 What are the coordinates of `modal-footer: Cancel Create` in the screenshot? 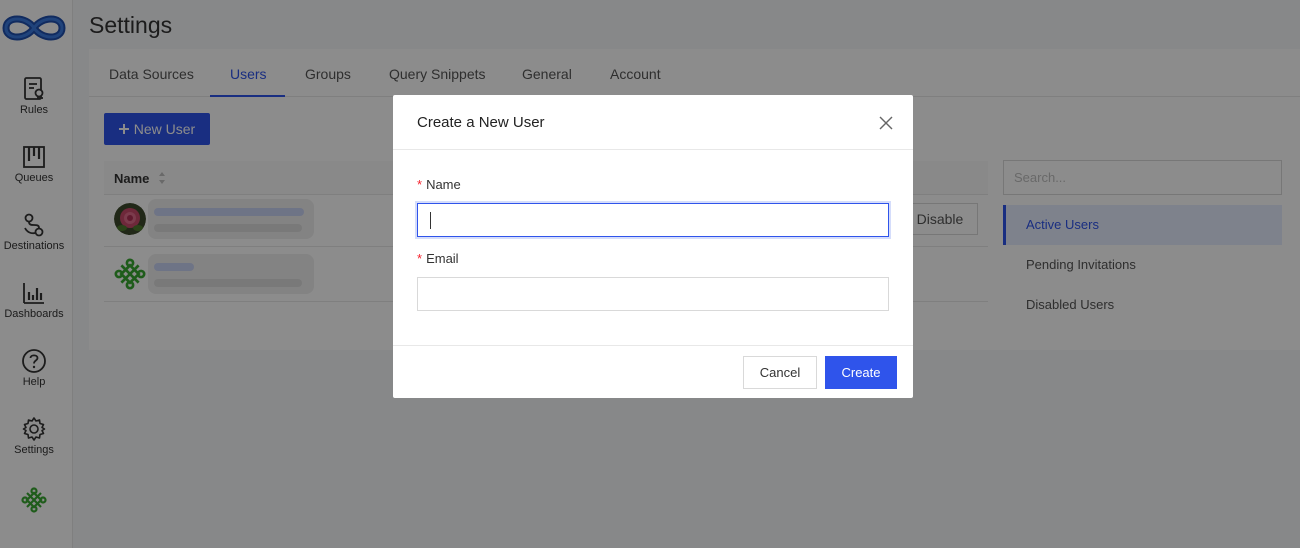 It's located at (653, 371).